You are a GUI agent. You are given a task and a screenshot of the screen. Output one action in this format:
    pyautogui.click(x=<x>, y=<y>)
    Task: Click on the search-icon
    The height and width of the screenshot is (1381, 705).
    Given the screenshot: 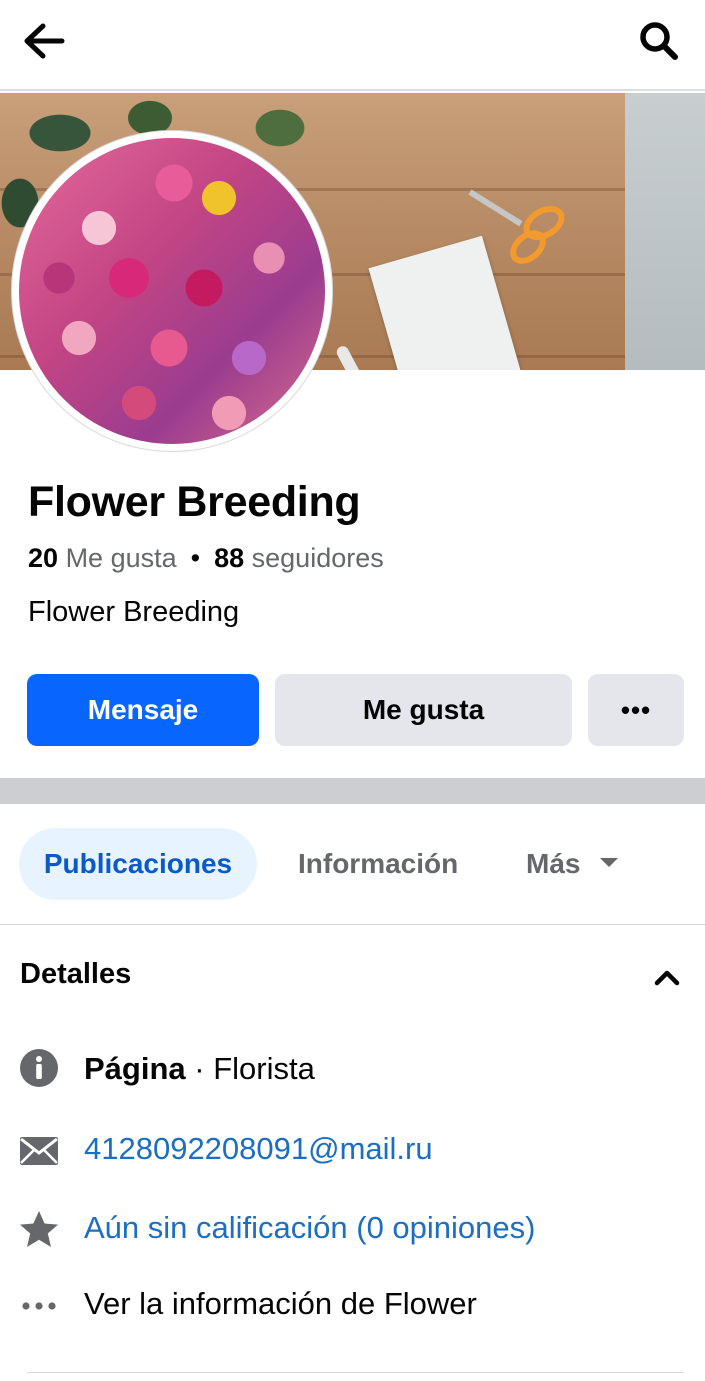 What is the action you would take?
    pyautogui.click(x=659, y=41)
    